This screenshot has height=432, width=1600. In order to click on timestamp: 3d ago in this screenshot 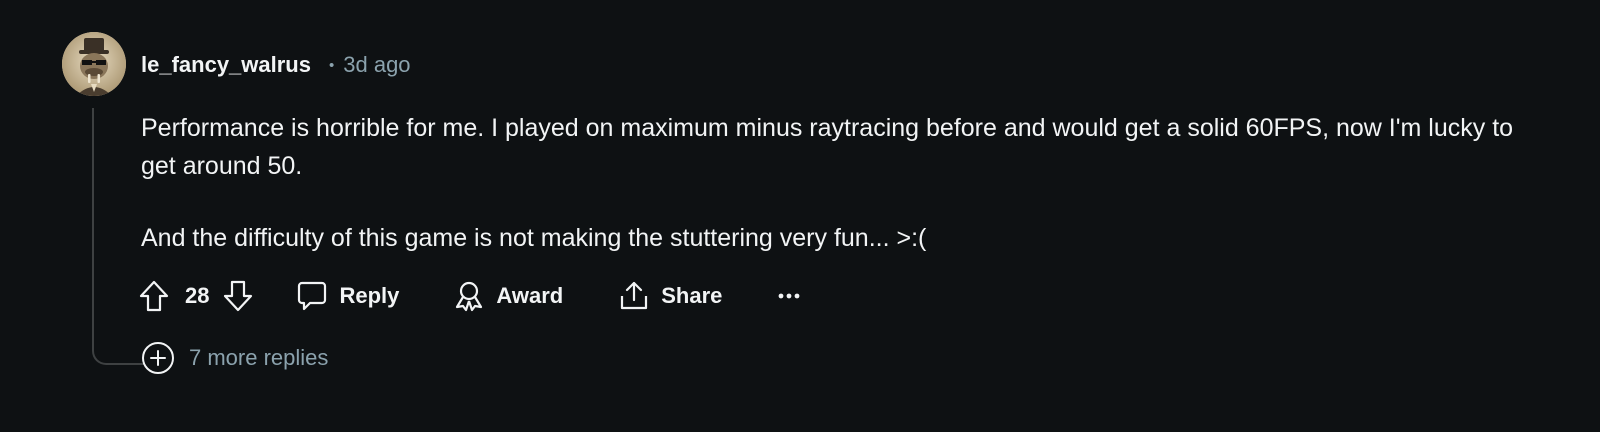, I will do `click(376, 65)`.